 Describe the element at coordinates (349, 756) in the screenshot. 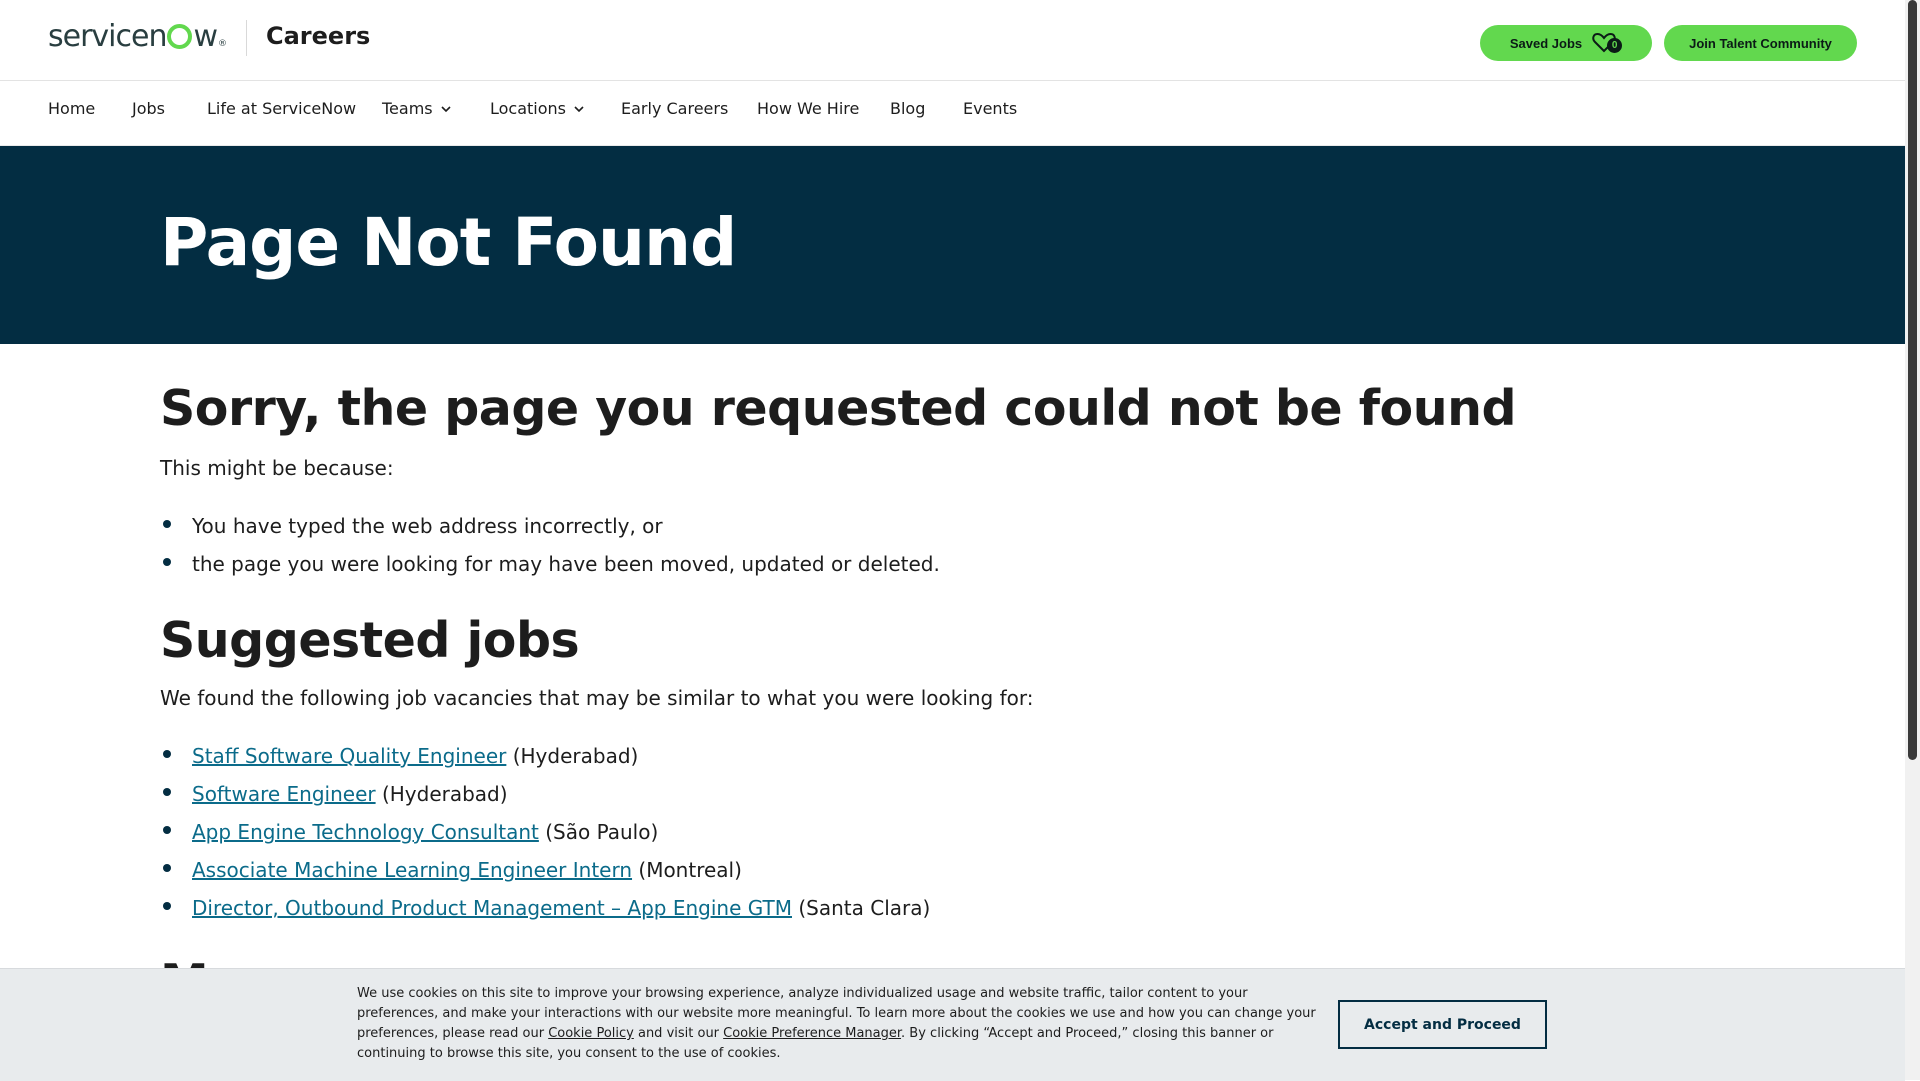

I see `job-link: Staff Software Quality Engineer` at that location.